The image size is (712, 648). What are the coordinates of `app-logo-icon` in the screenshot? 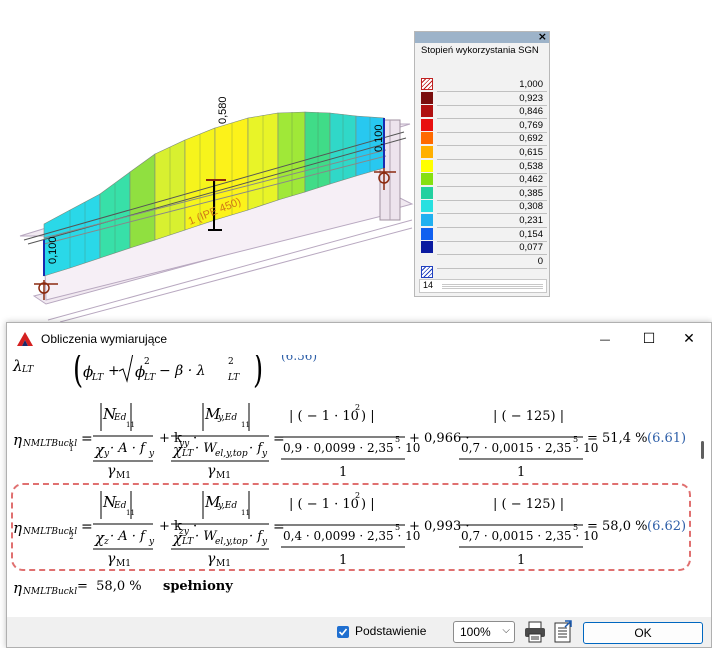 It's located at (25, 339).